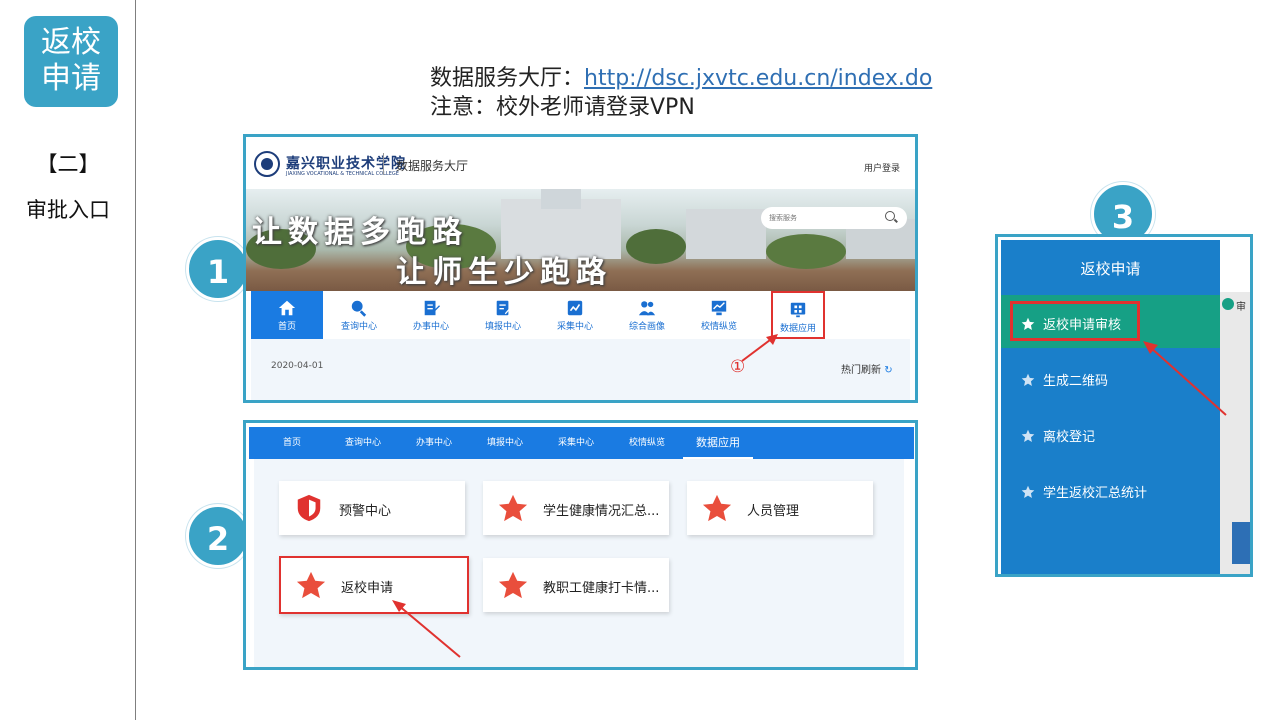  I want to click on sidebar-item-leave-registration: 离校登记, so click(1058, 435).